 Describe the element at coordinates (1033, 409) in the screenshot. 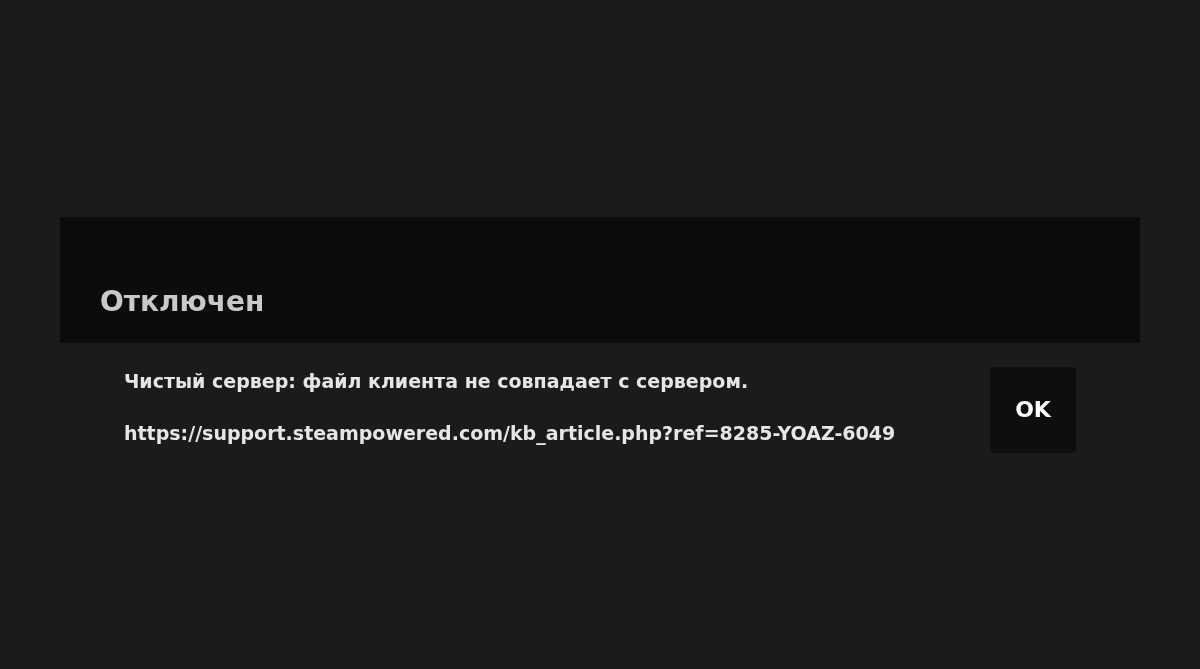

I see `ok-button: OK` at that location.